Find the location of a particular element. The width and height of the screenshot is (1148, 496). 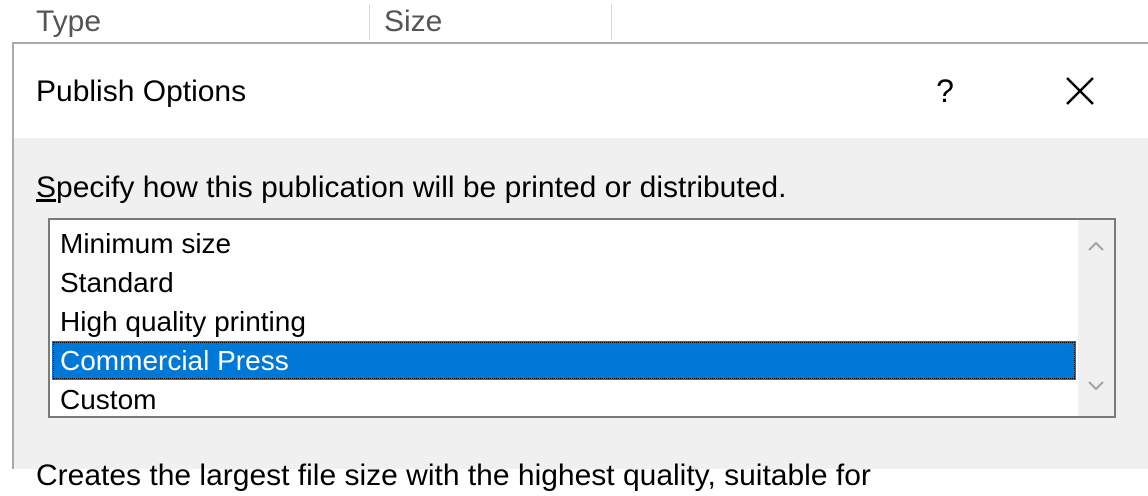

background-column-header: Type Size is located at coordinates (574, 22).